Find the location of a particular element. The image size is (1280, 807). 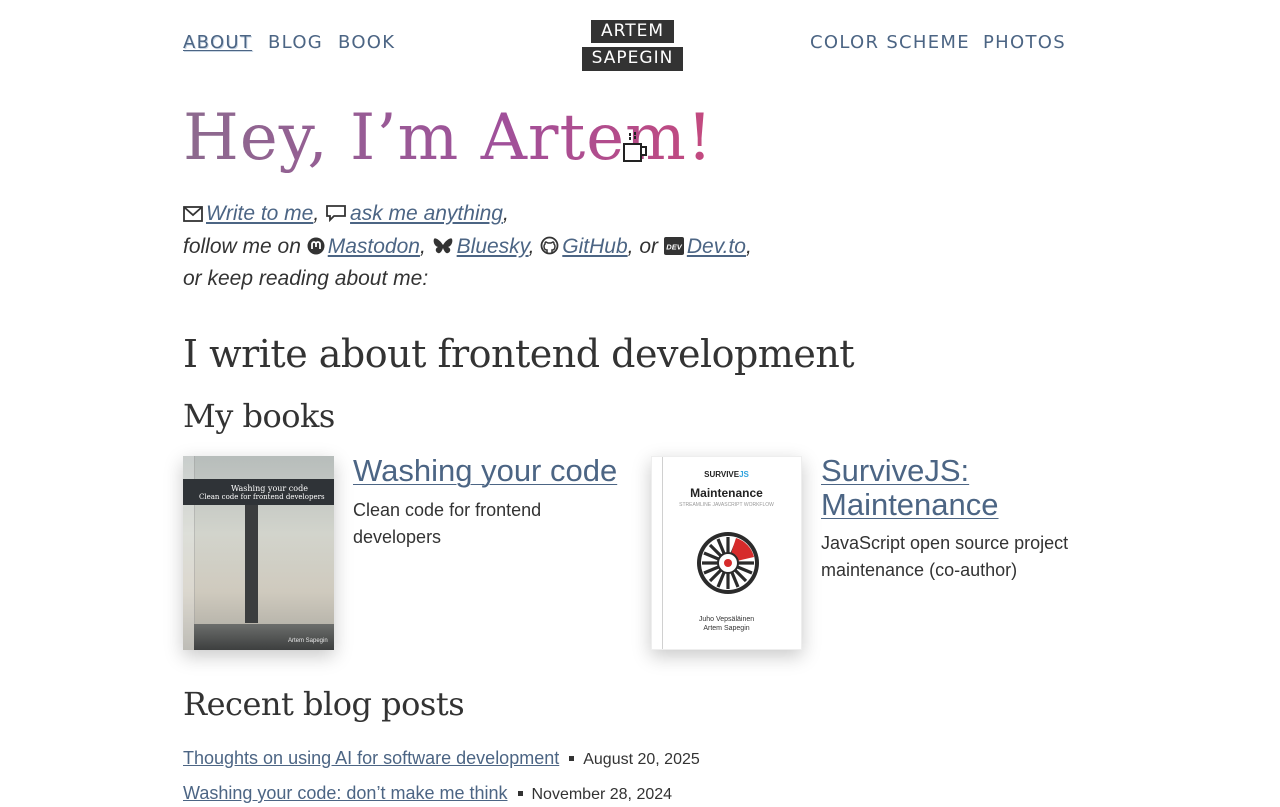

write-to-me-link: Write to me is located at coordinates (259, 213).